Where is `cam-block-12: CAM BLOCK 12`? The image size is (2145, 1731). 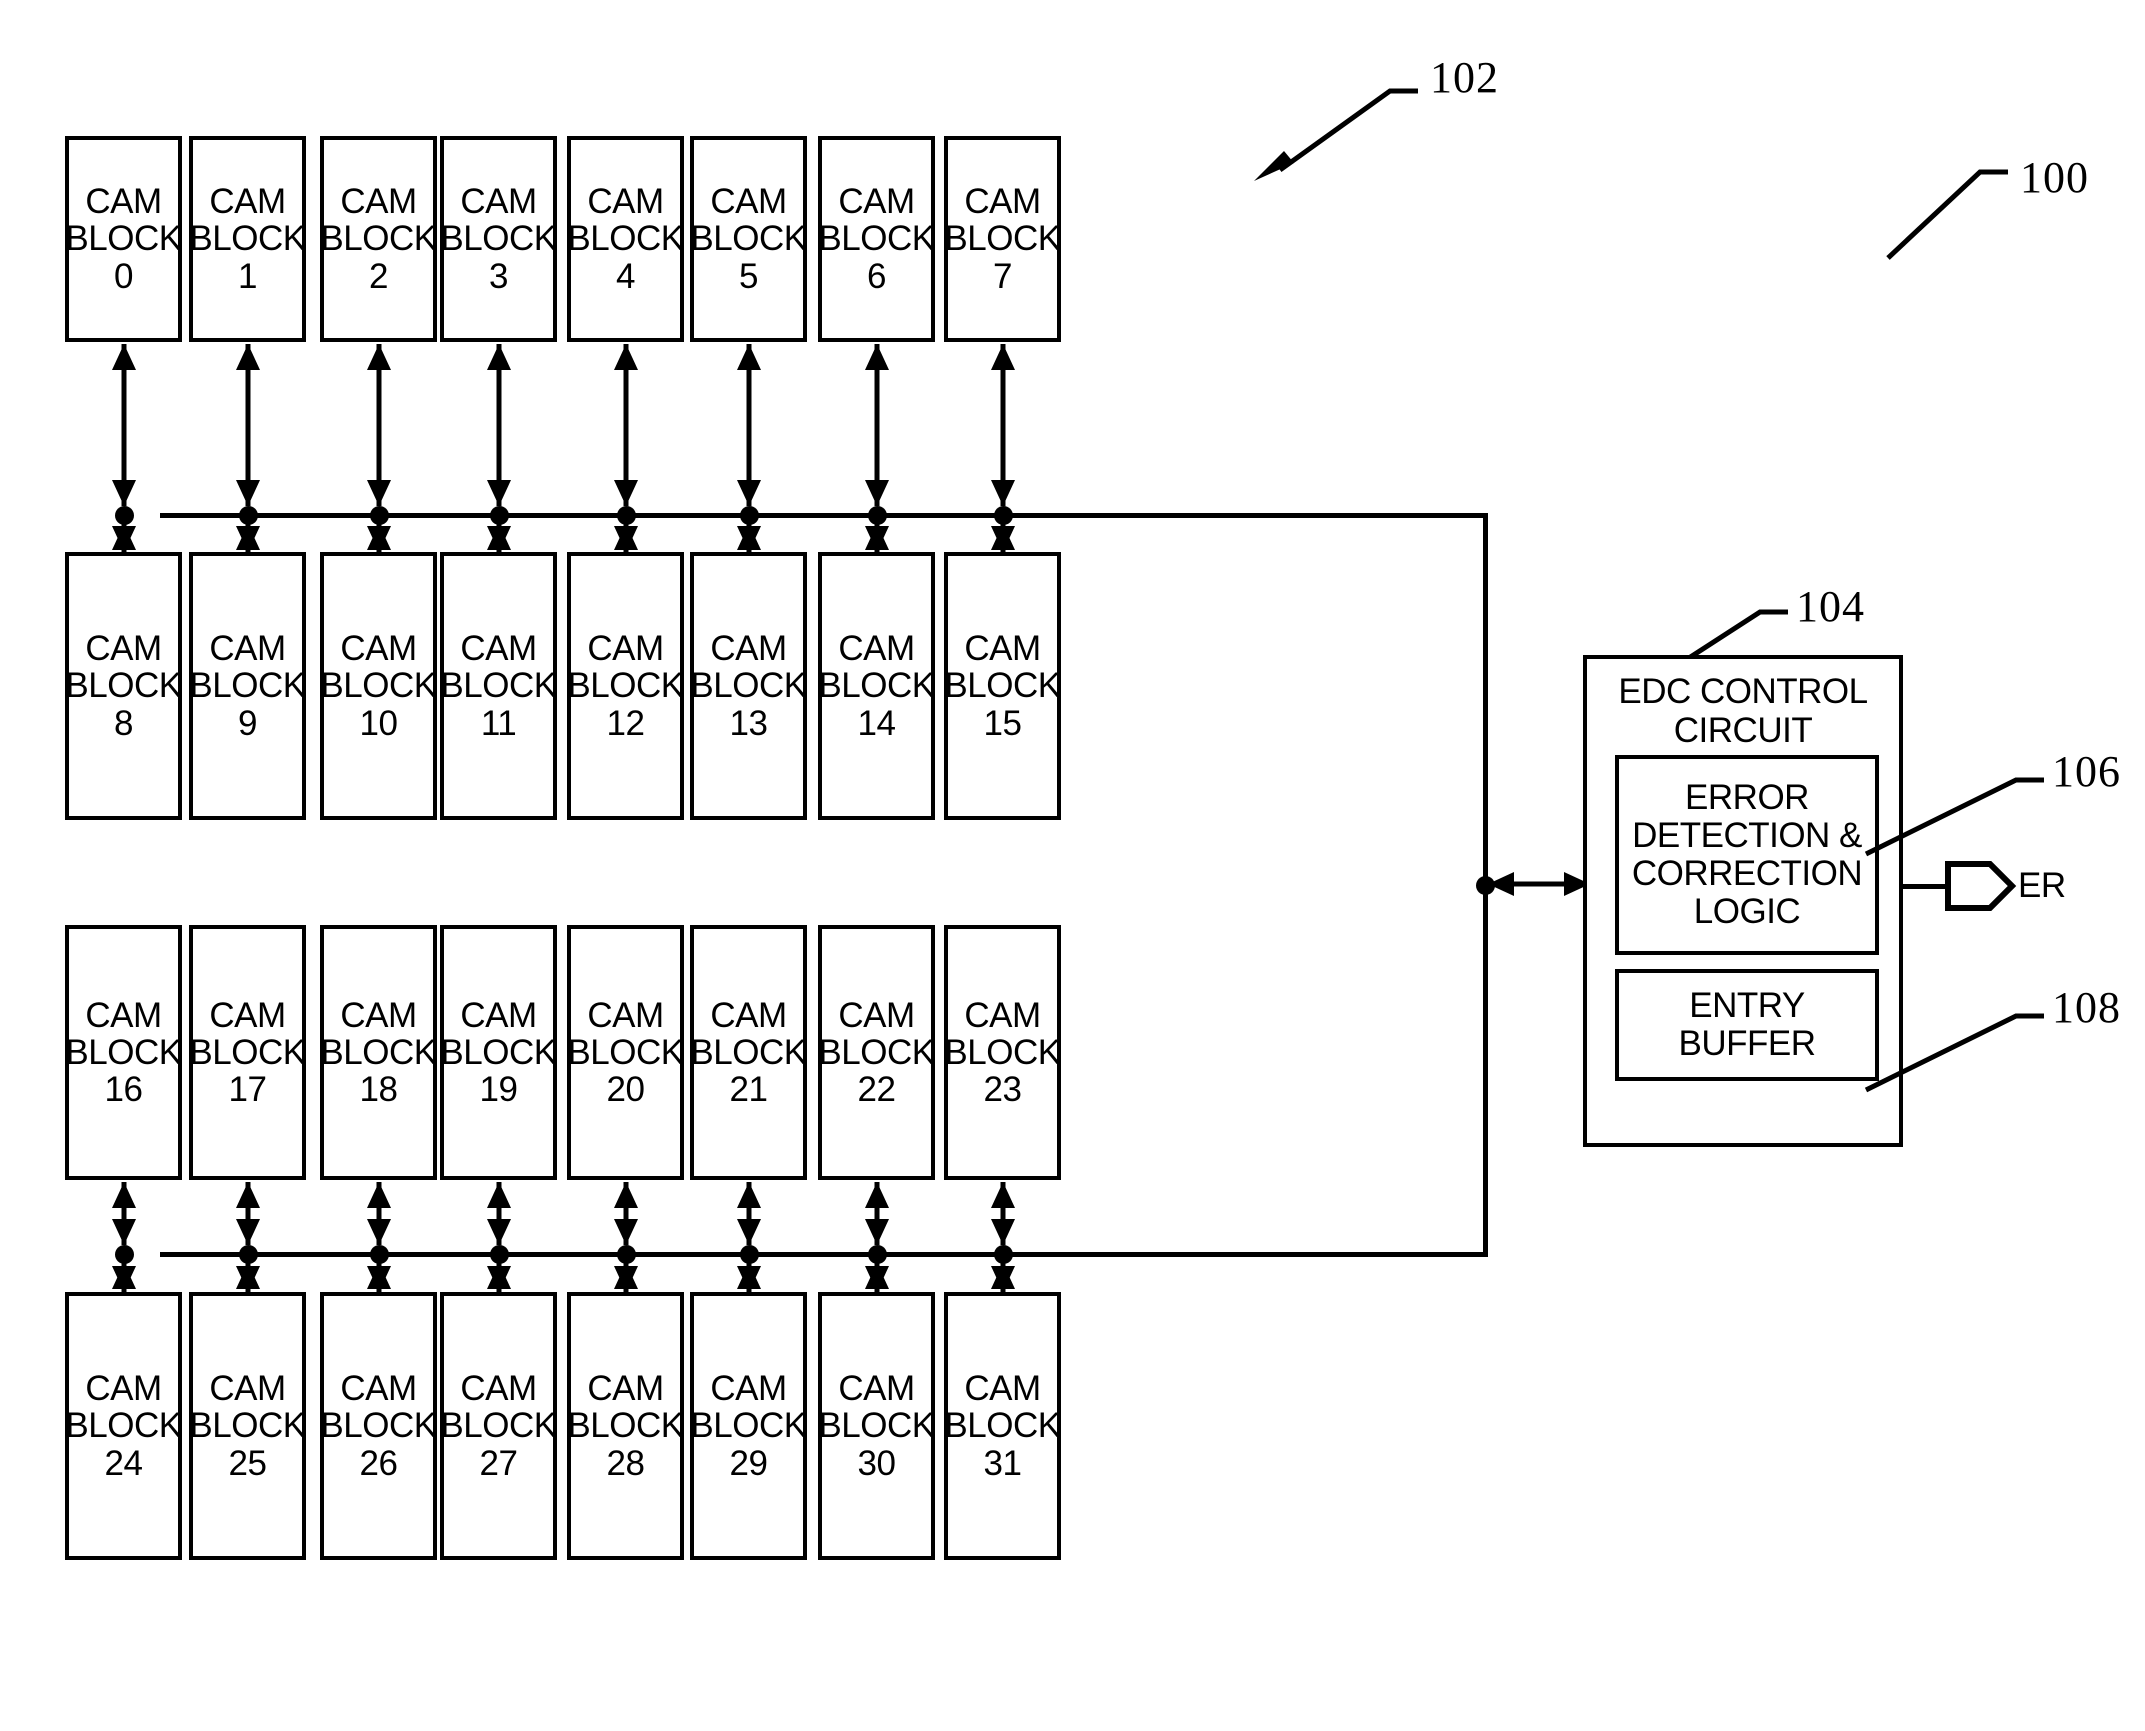
cam-block-12: CAM BLOCK 12 is located at coordinates (625, 686).